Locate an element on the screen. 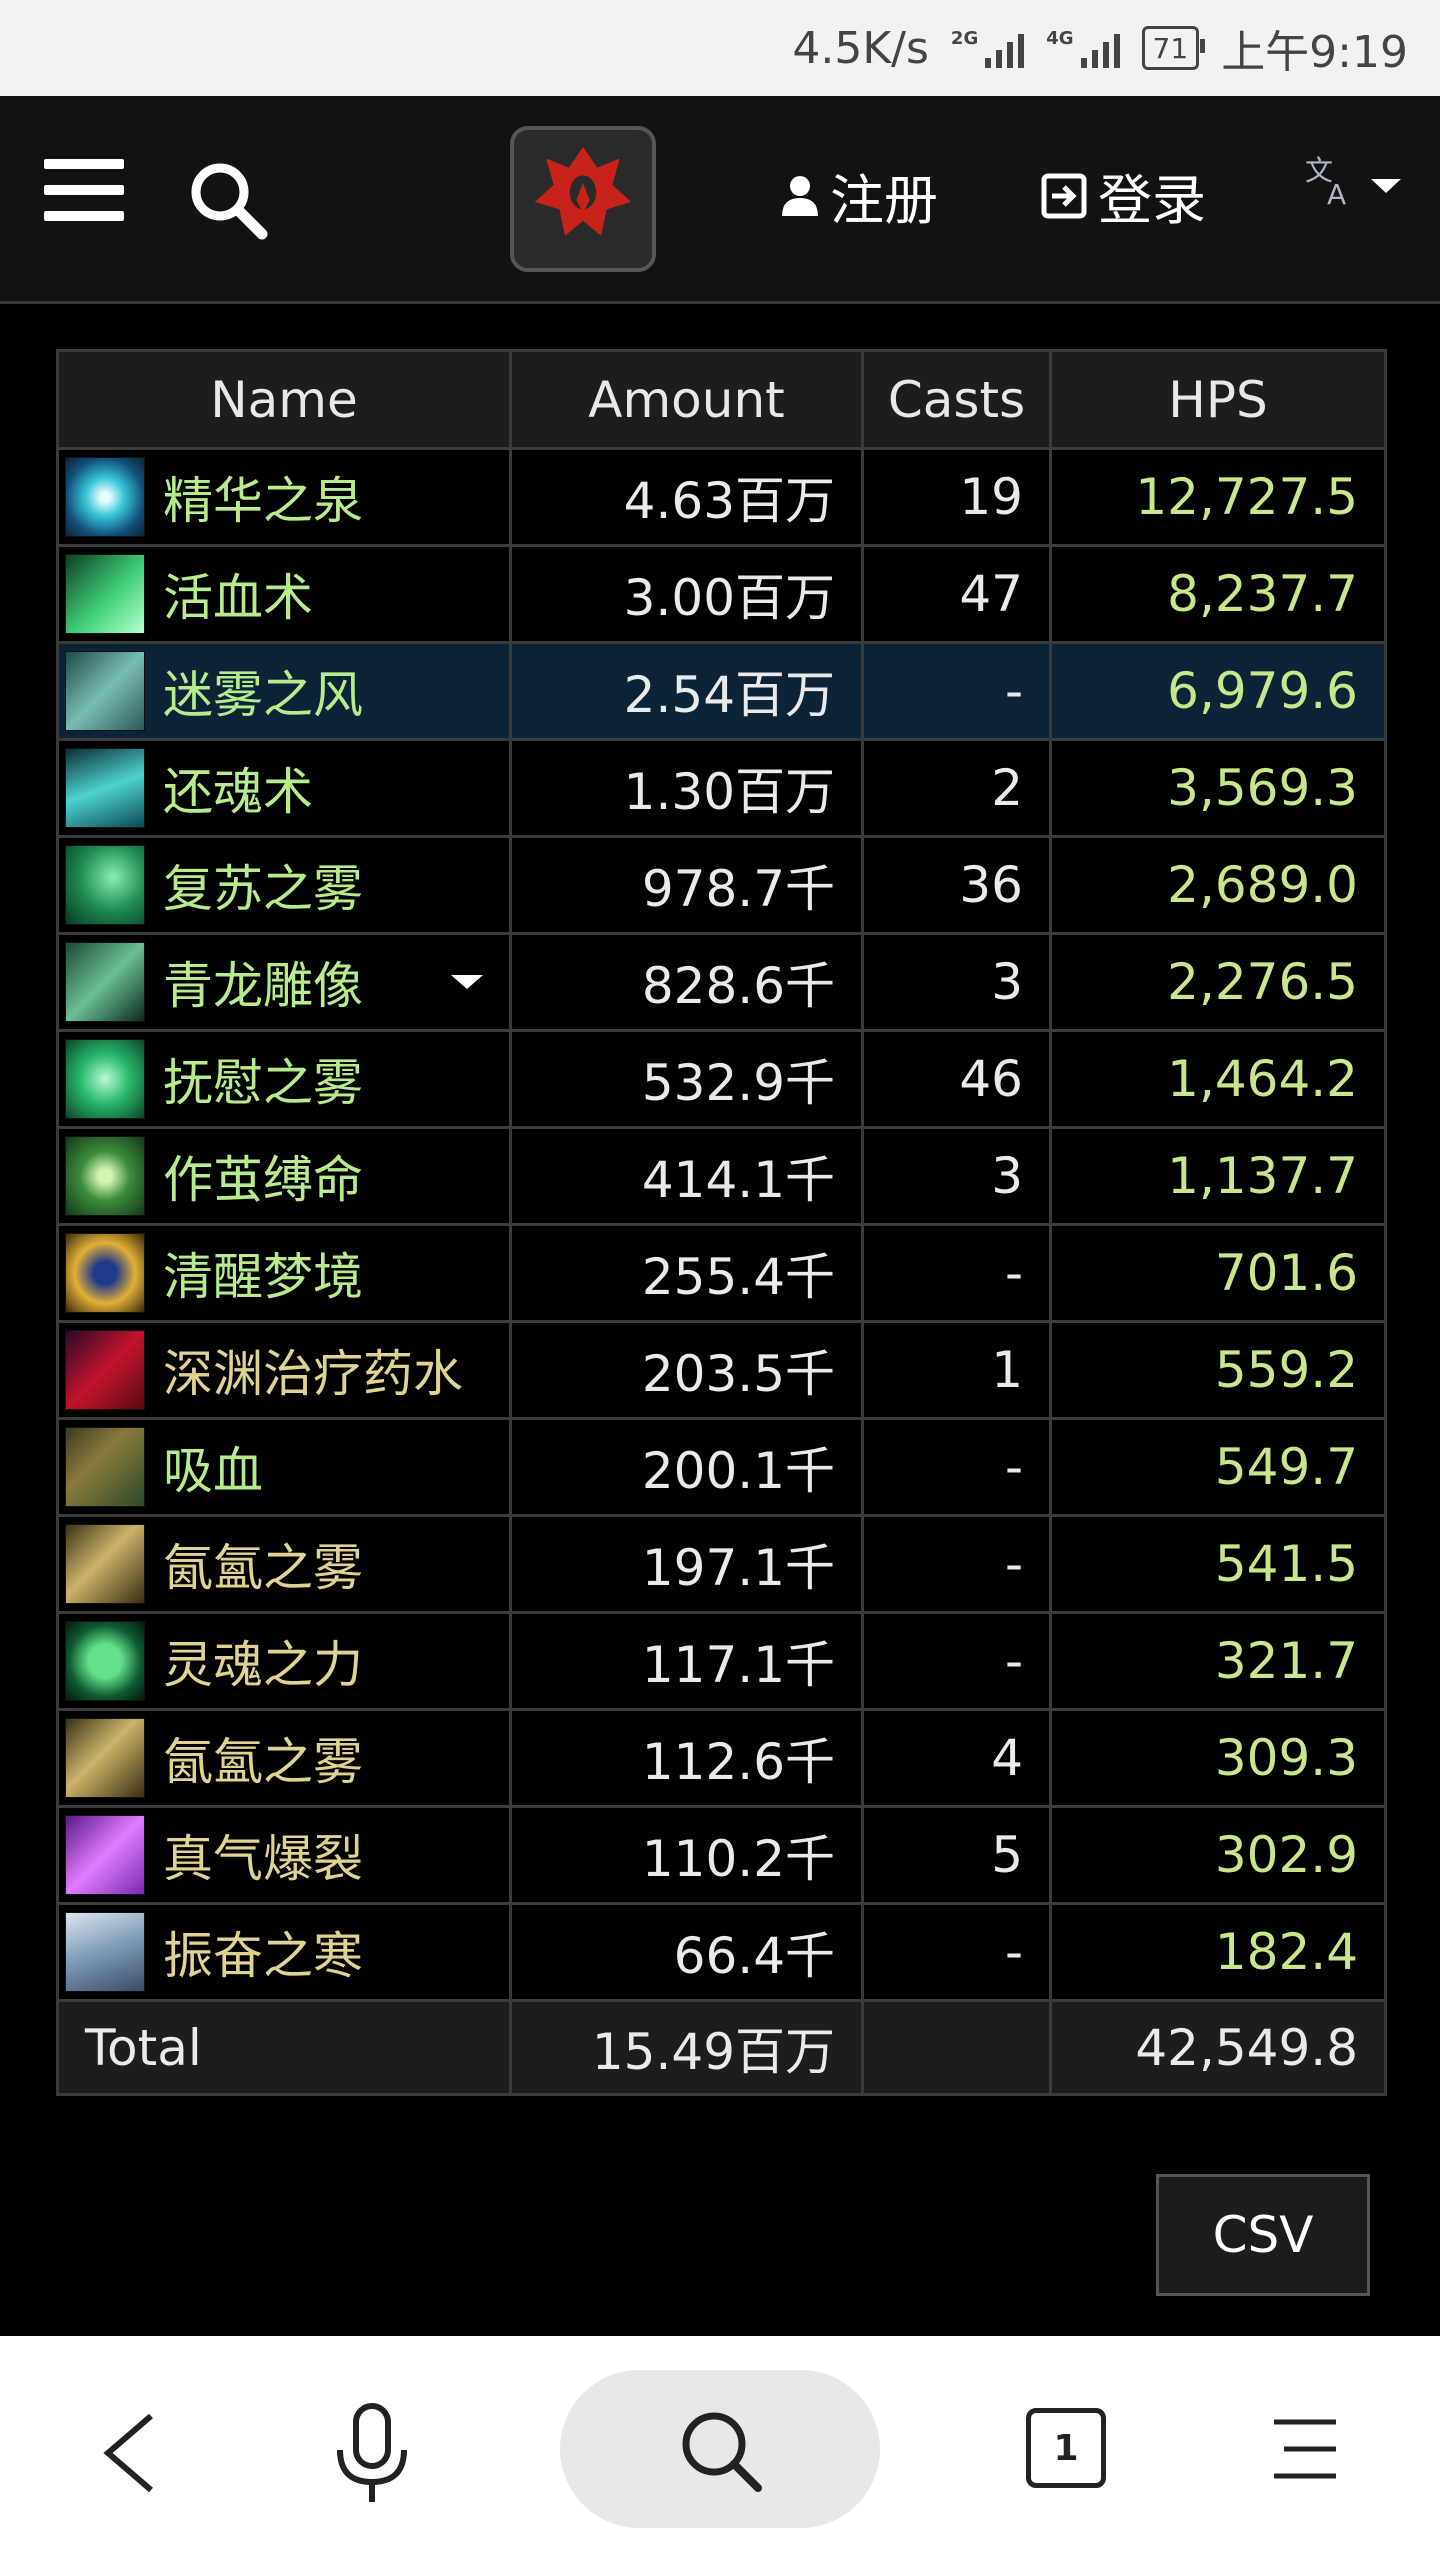 The image size is (1440, 2560). hamburger-menu-icon is located at coordinates (84, 194).